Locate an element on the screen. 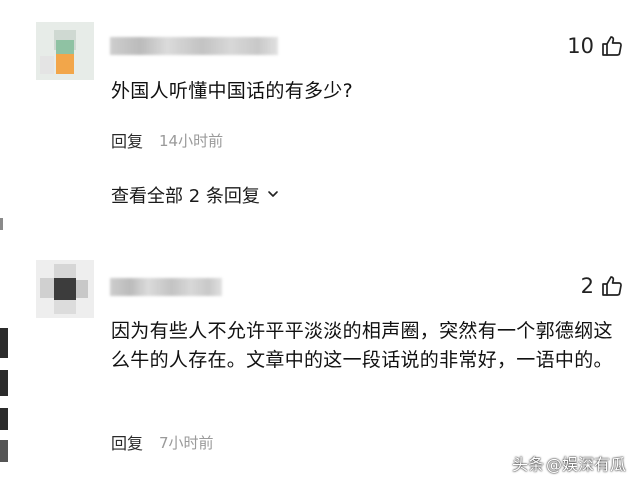 This screenshot has height=487, width=640. like-button: 2 is located at coordinates (602, 286).